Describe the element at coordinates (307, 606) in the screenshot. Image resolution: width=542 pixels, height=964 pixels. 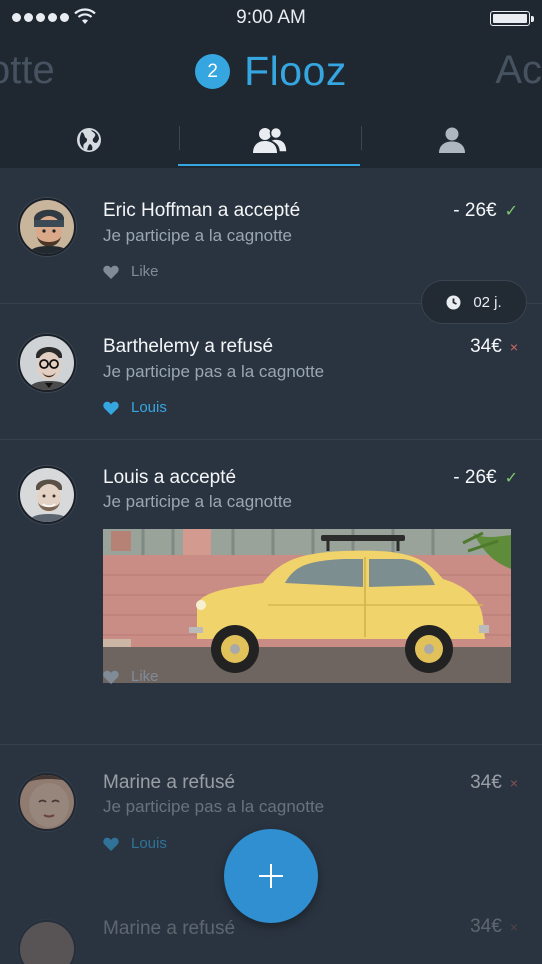
I see `yellow-car-photo` at that location.